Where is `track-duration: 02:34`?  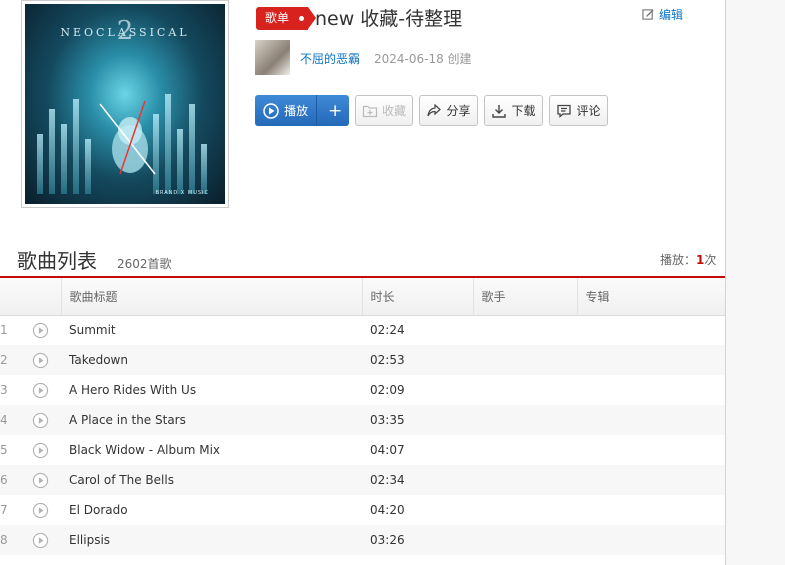 track-duration: 02:34 is located at coordinates (417, 480).